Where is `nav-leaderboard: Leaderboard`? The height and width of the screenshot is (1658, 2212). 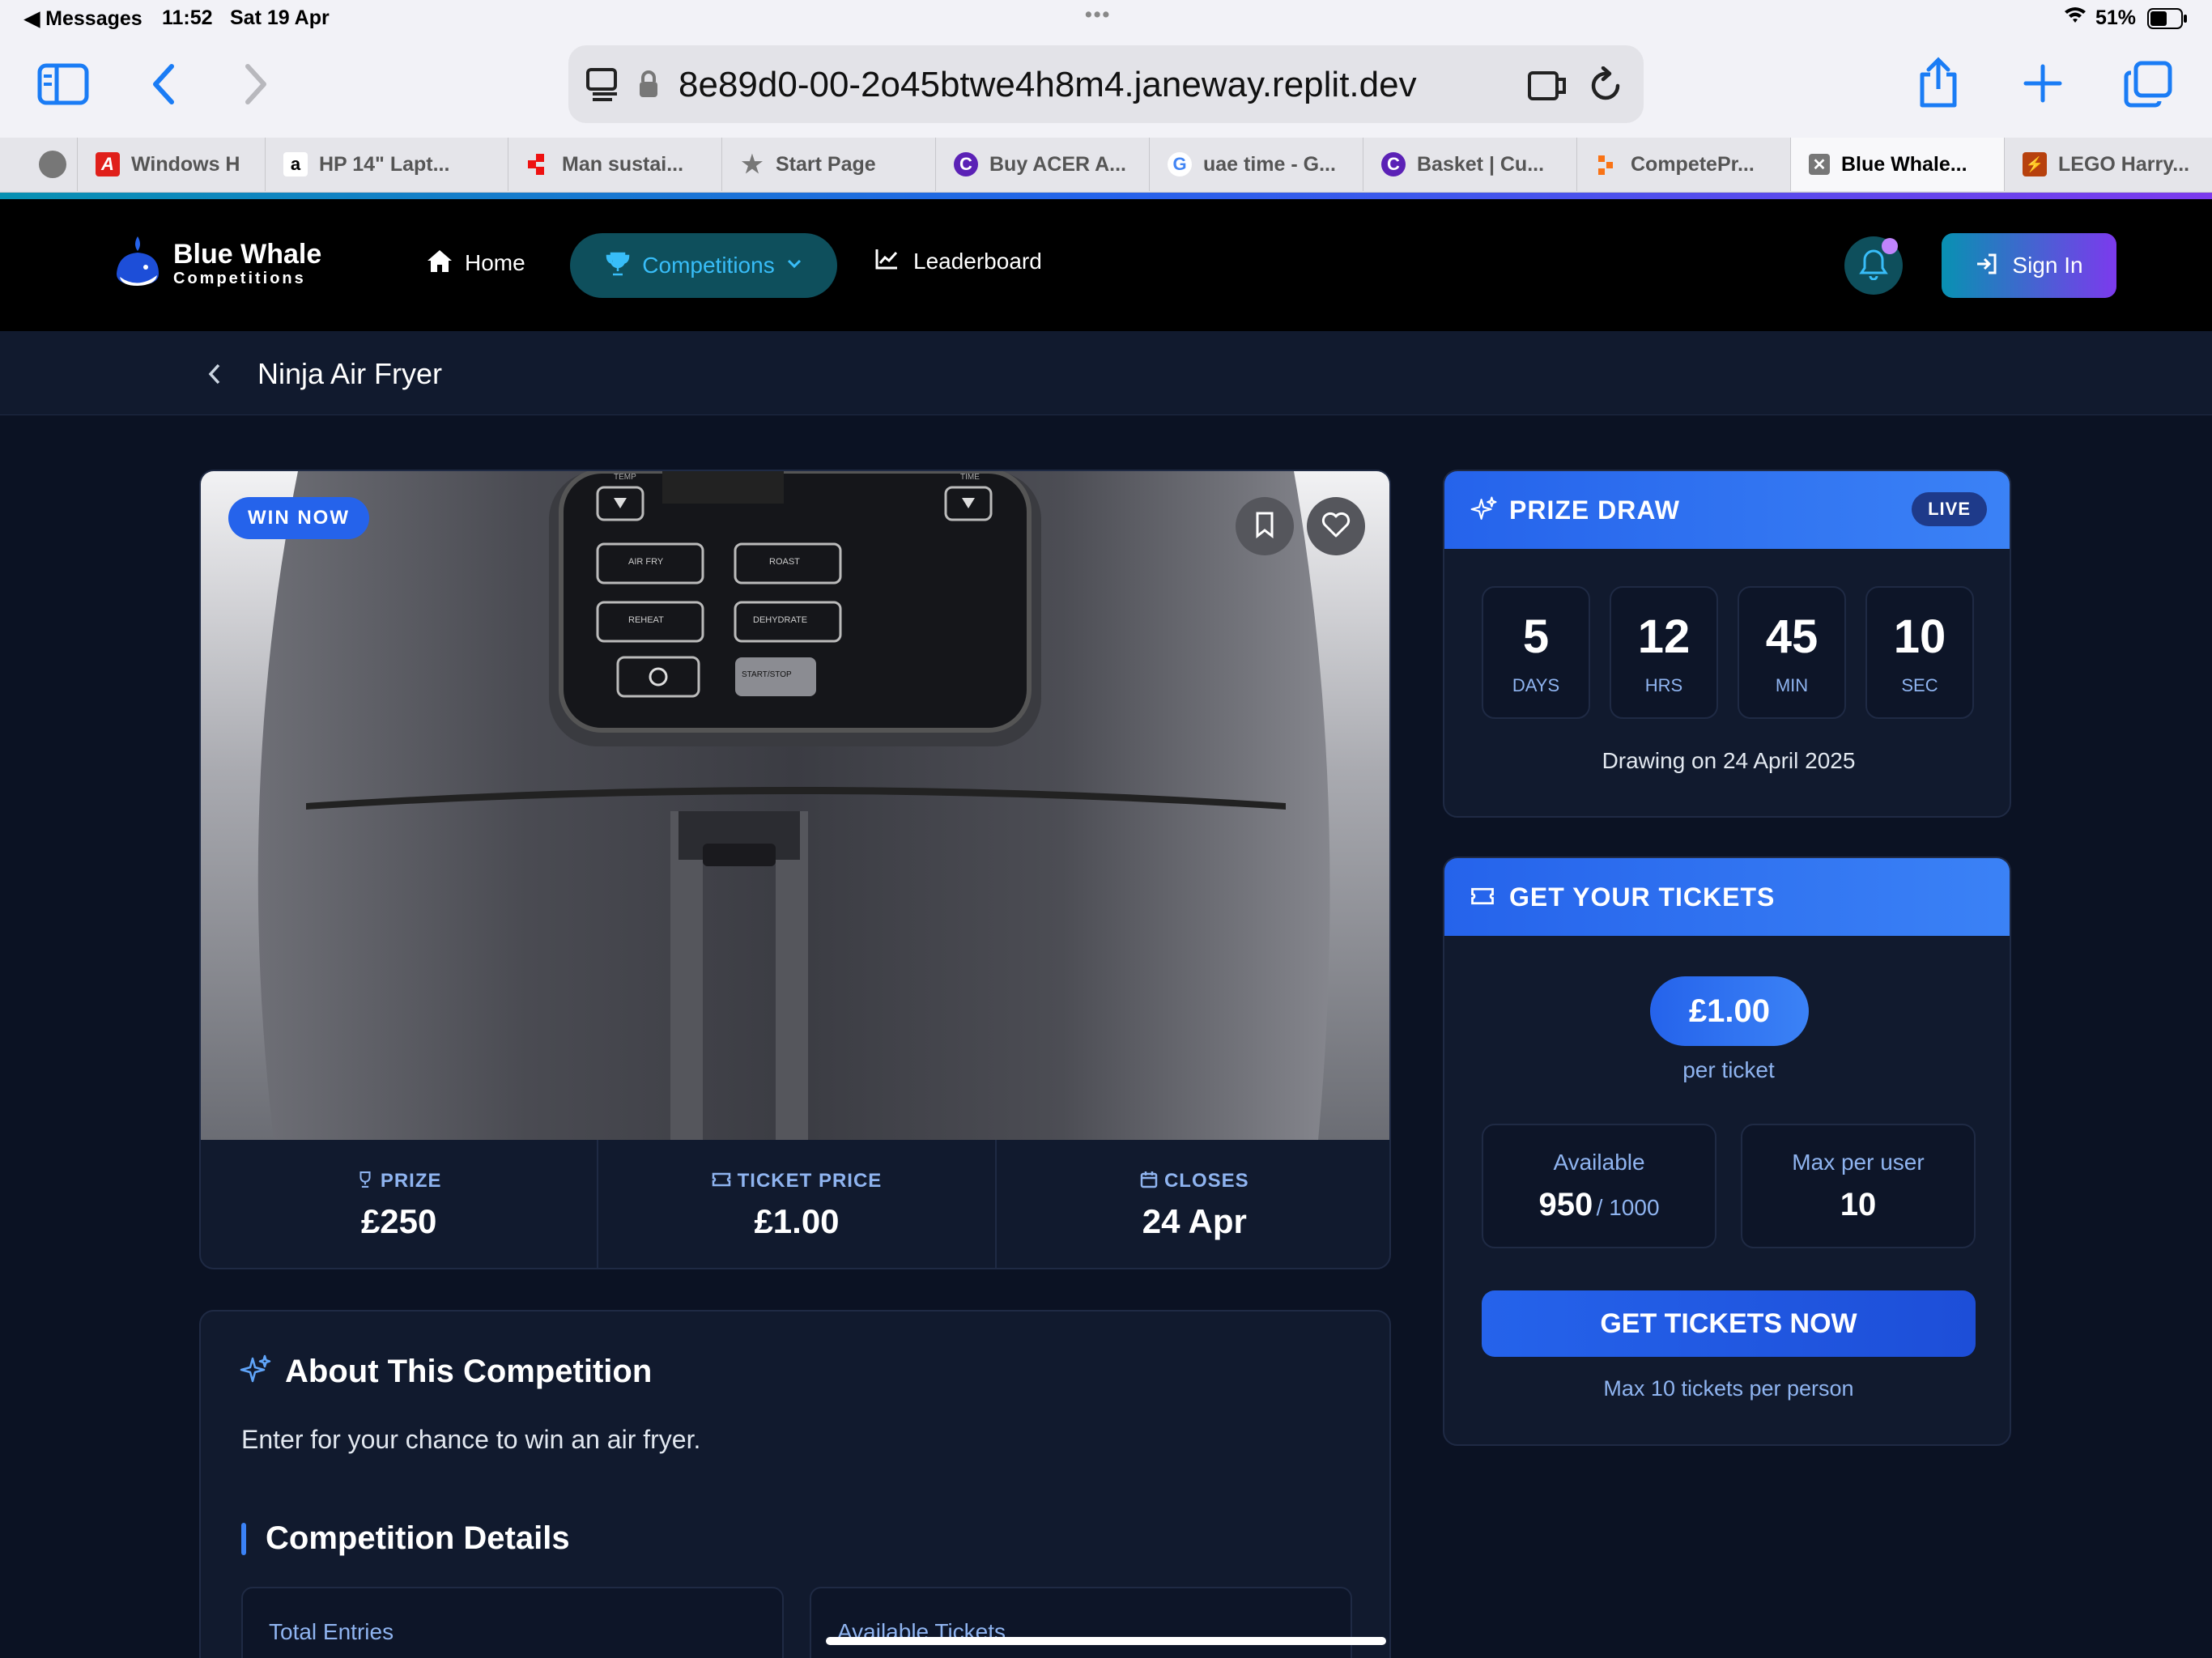 nav-leaderboard: Leaderboard is located at coordinates (958, 261).